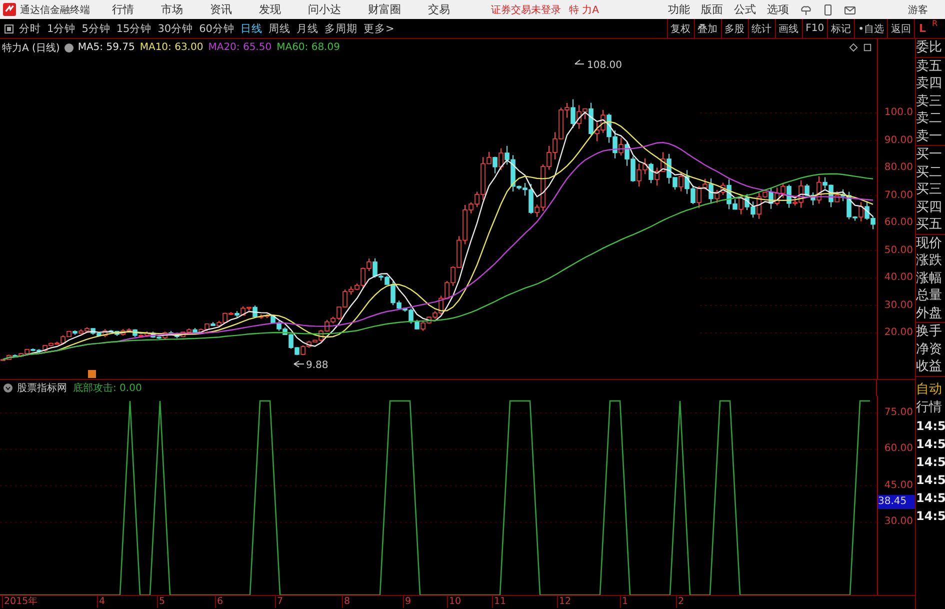 The image size is (945, 609). What do you see at coordinates (499, 602) in the screenshot?
I see `date-axis-label: 11` at bounding box center [499, 602].